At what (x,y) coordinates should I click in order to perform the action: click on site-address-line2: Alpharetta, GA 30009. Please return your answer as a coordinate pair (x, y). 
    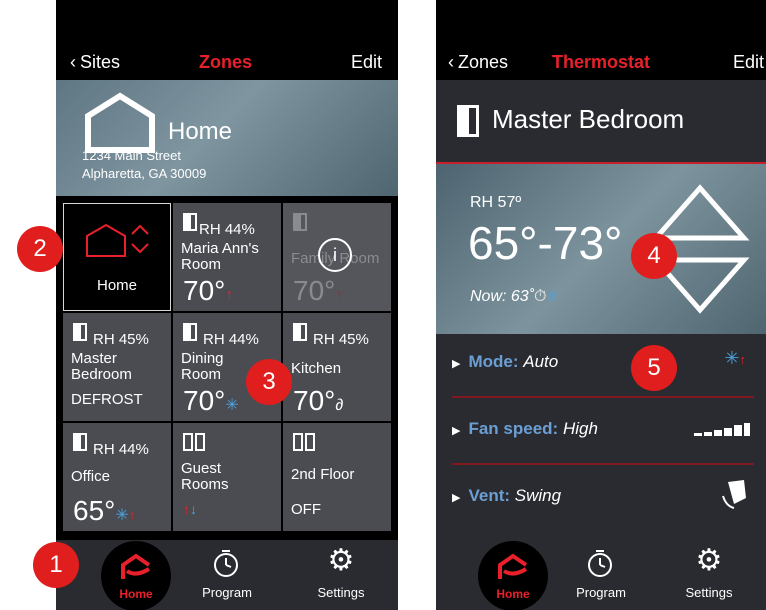
    Looking at the image, I should click on (144, 173).